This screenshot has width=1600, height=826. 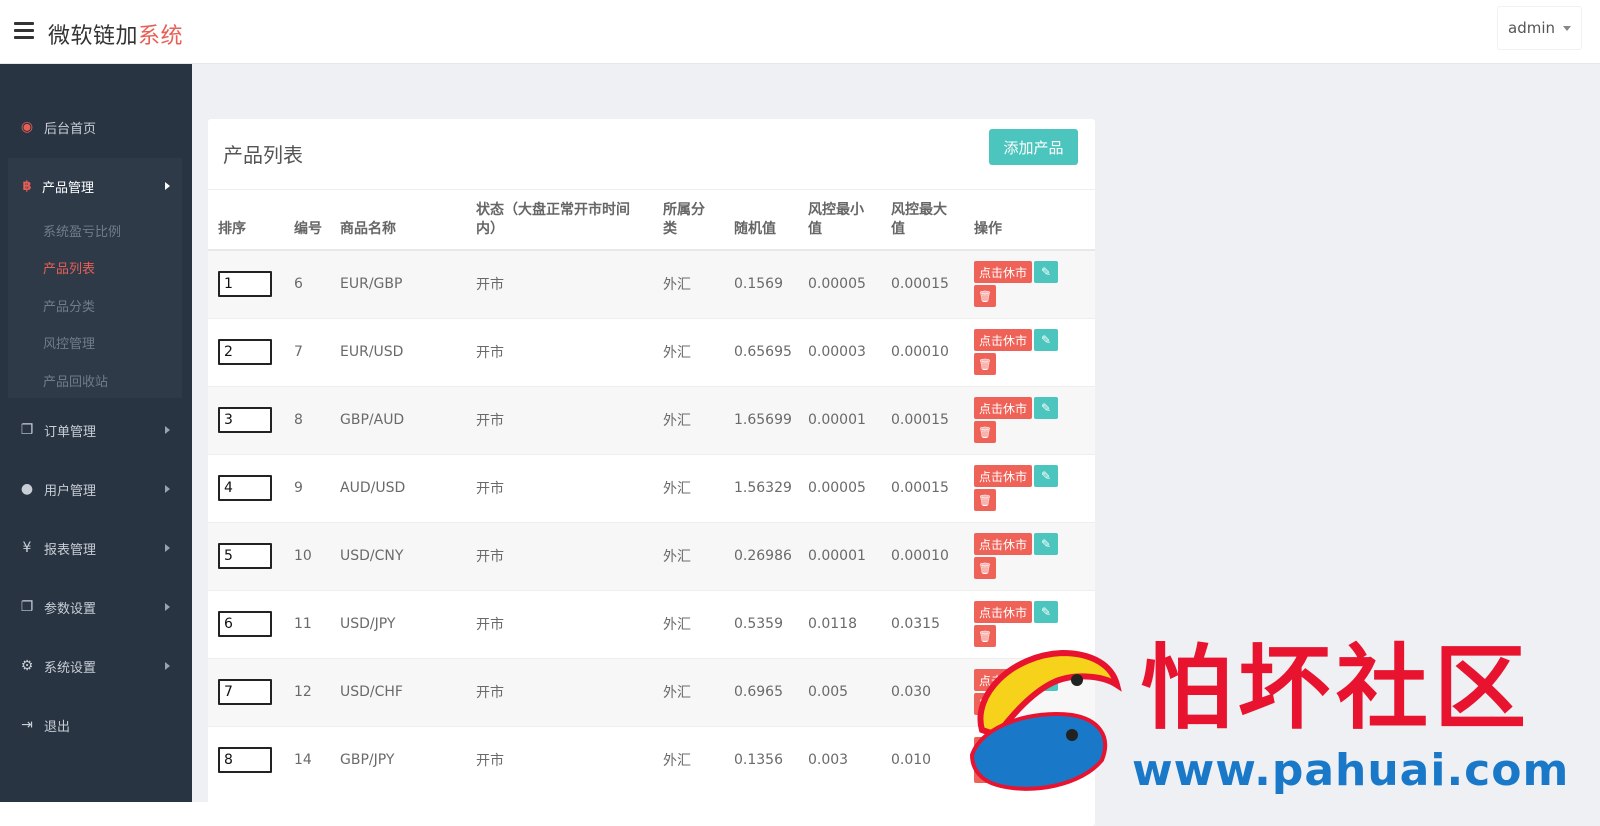 What do you see at coordinates (1033, 147) in the screenshot?
I see `add-product-button: 添加产品` at bounding box center [1033, 147].